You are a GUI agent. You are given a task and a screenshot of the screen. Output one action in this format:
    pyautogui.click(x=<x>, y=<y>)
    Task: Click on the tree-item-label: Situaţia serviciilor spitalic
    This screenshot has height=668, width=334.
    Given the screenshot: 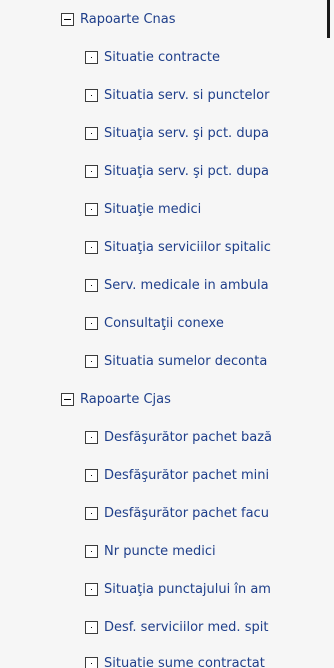 What is the action you would take?
    pyautogui.click(x=187, y=247)
    